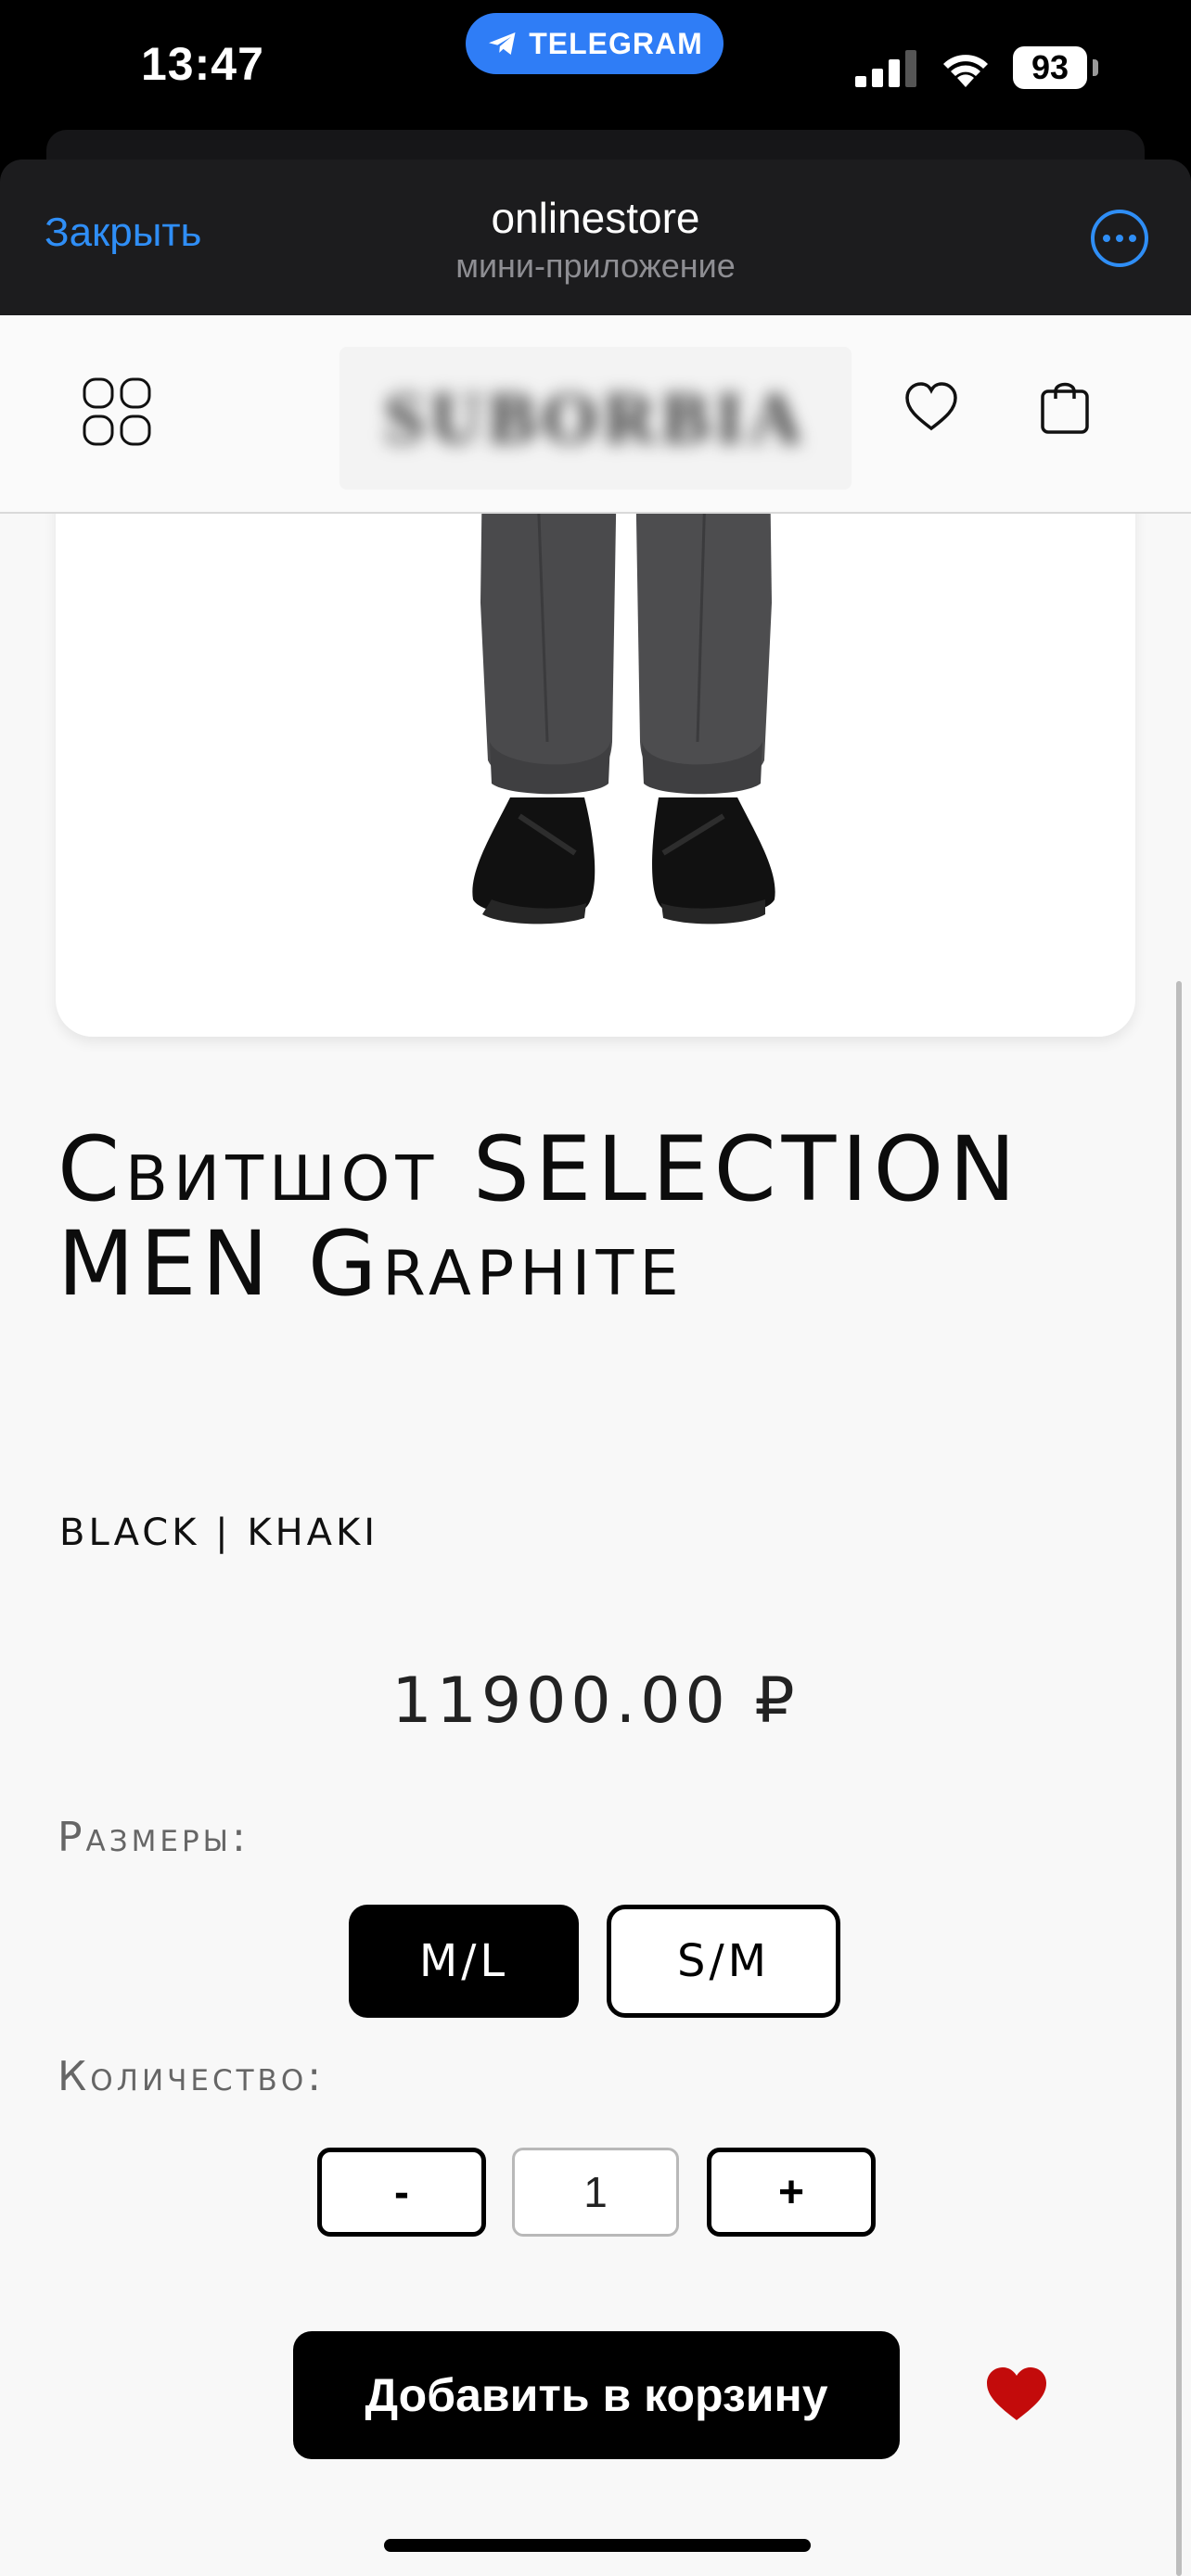 The height and width of the screenshot is (2576, 1191). I want to click on product-photo, so click(623, 695).